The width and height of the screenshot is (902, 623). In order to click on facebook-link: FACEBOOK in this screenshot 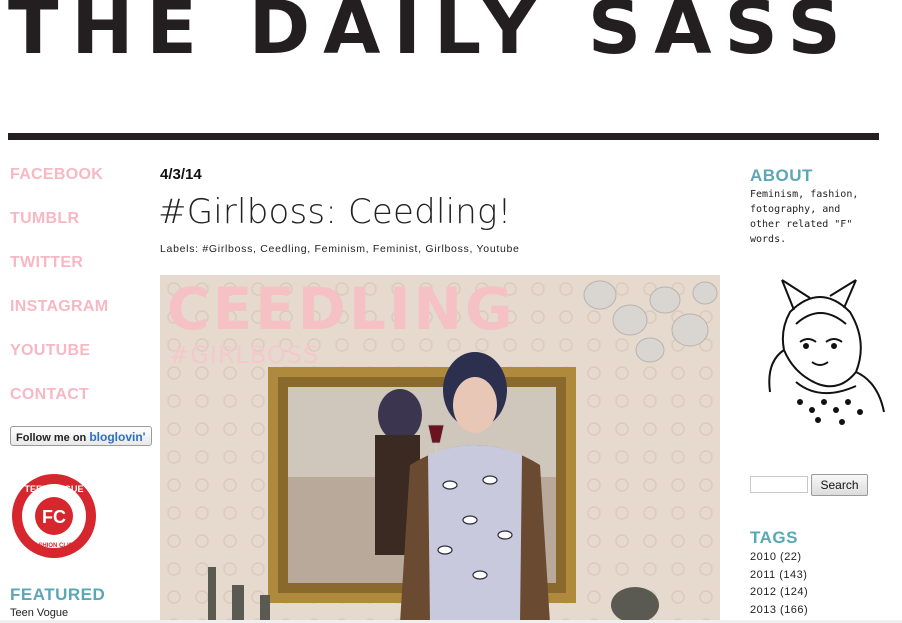, I will do `click(75, 188)`.